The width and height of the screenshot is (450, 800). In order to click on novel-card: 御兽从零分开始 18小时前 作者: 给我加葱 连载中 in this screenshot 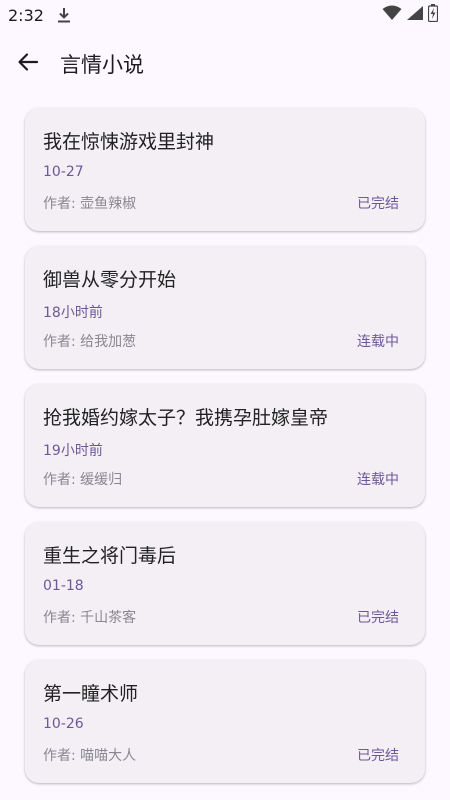, I will do `click(225, 307)`.